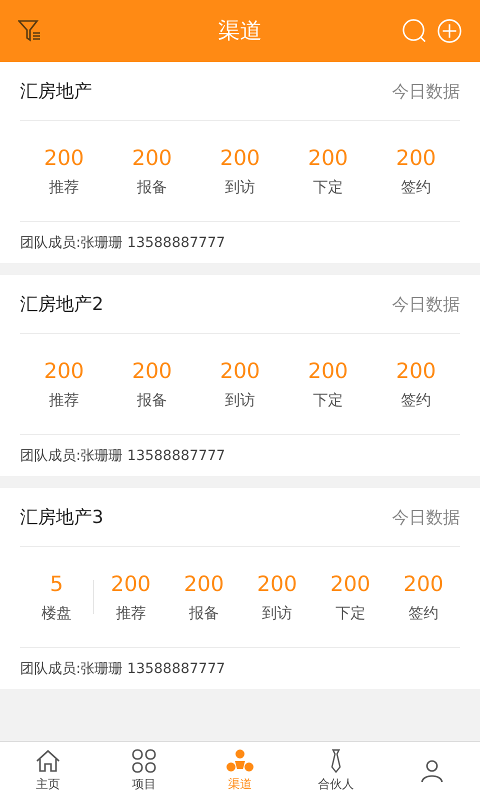  Describe the element at coordinates (48, 761) in the screenshot. I see `home-icon` at that location.